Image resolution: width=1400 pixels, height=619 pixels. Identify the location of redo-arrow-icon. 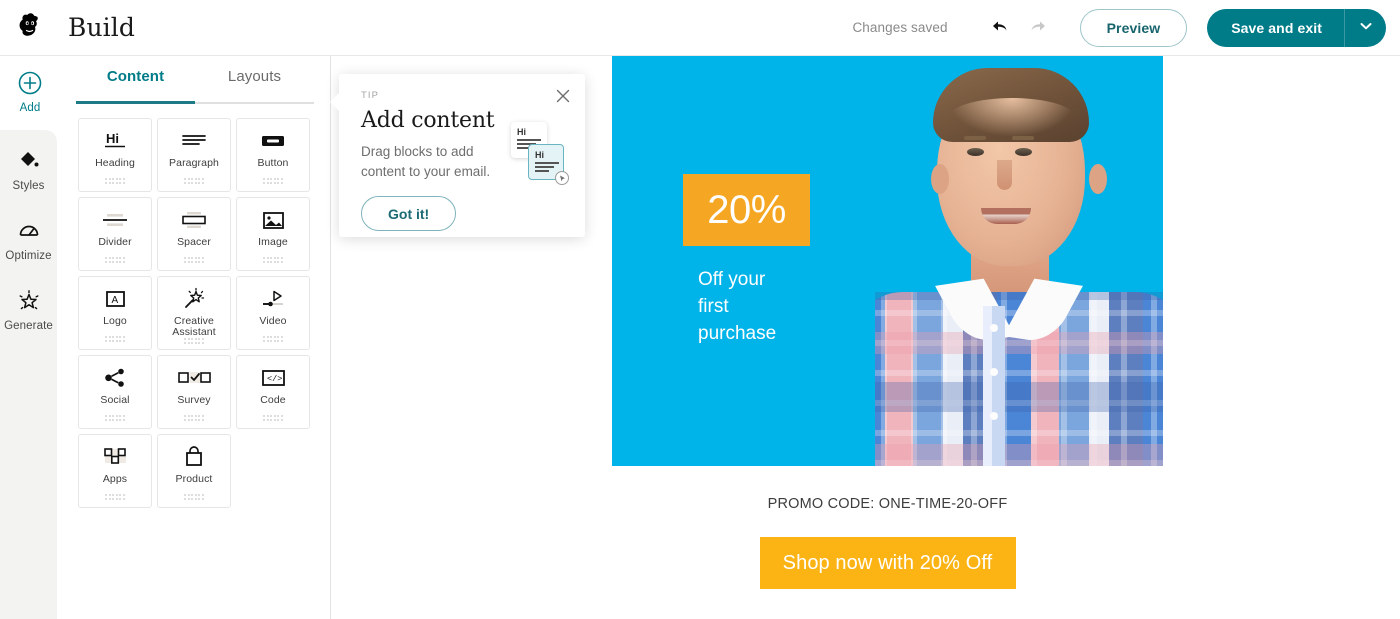
(1039, 27).